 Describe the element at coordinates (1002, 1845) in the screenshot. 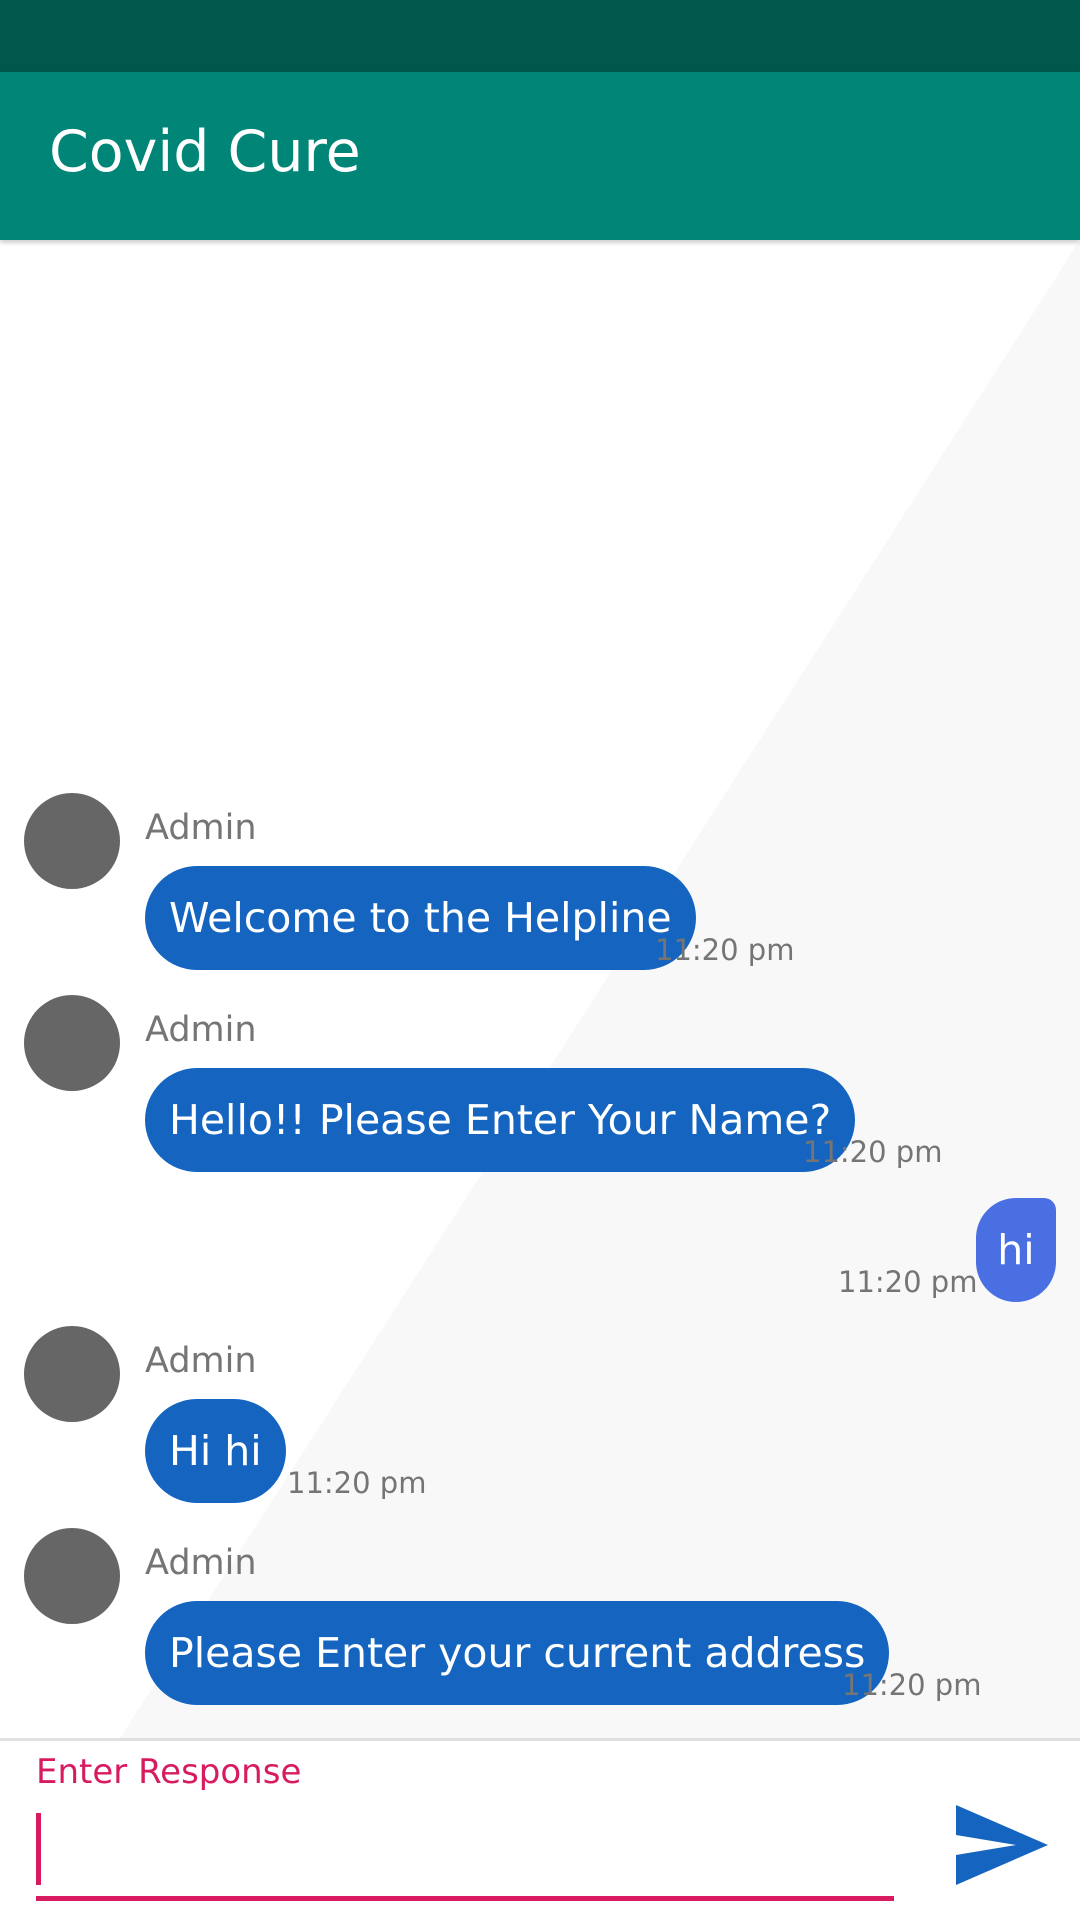

I see `send-icon` at that location.